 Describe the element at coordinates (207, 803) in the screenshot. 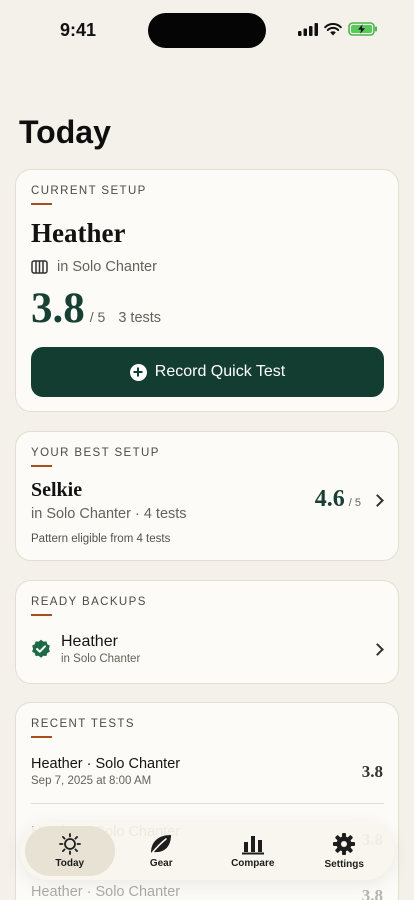

I see `row-divider` at that location.